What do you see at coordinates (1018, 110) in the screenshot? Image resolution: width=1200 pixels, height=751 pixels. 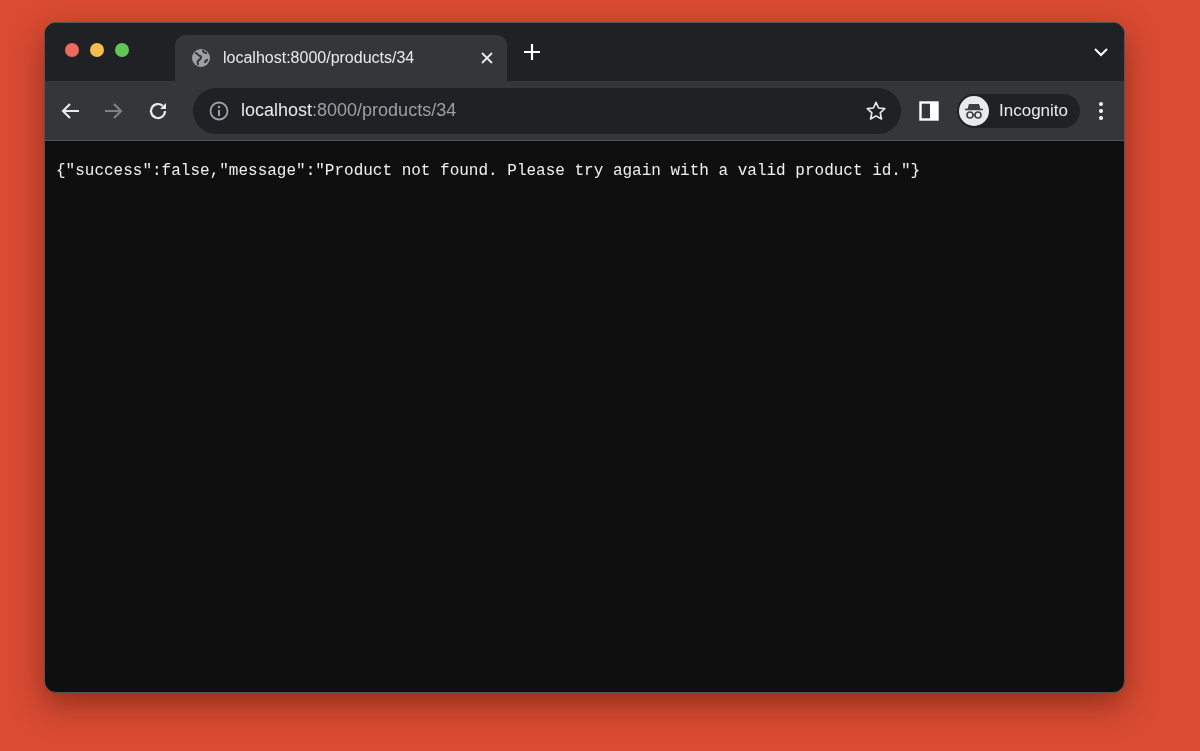 I see `incognito-profile-button: Incognito` at bounding box center [1018, 110].